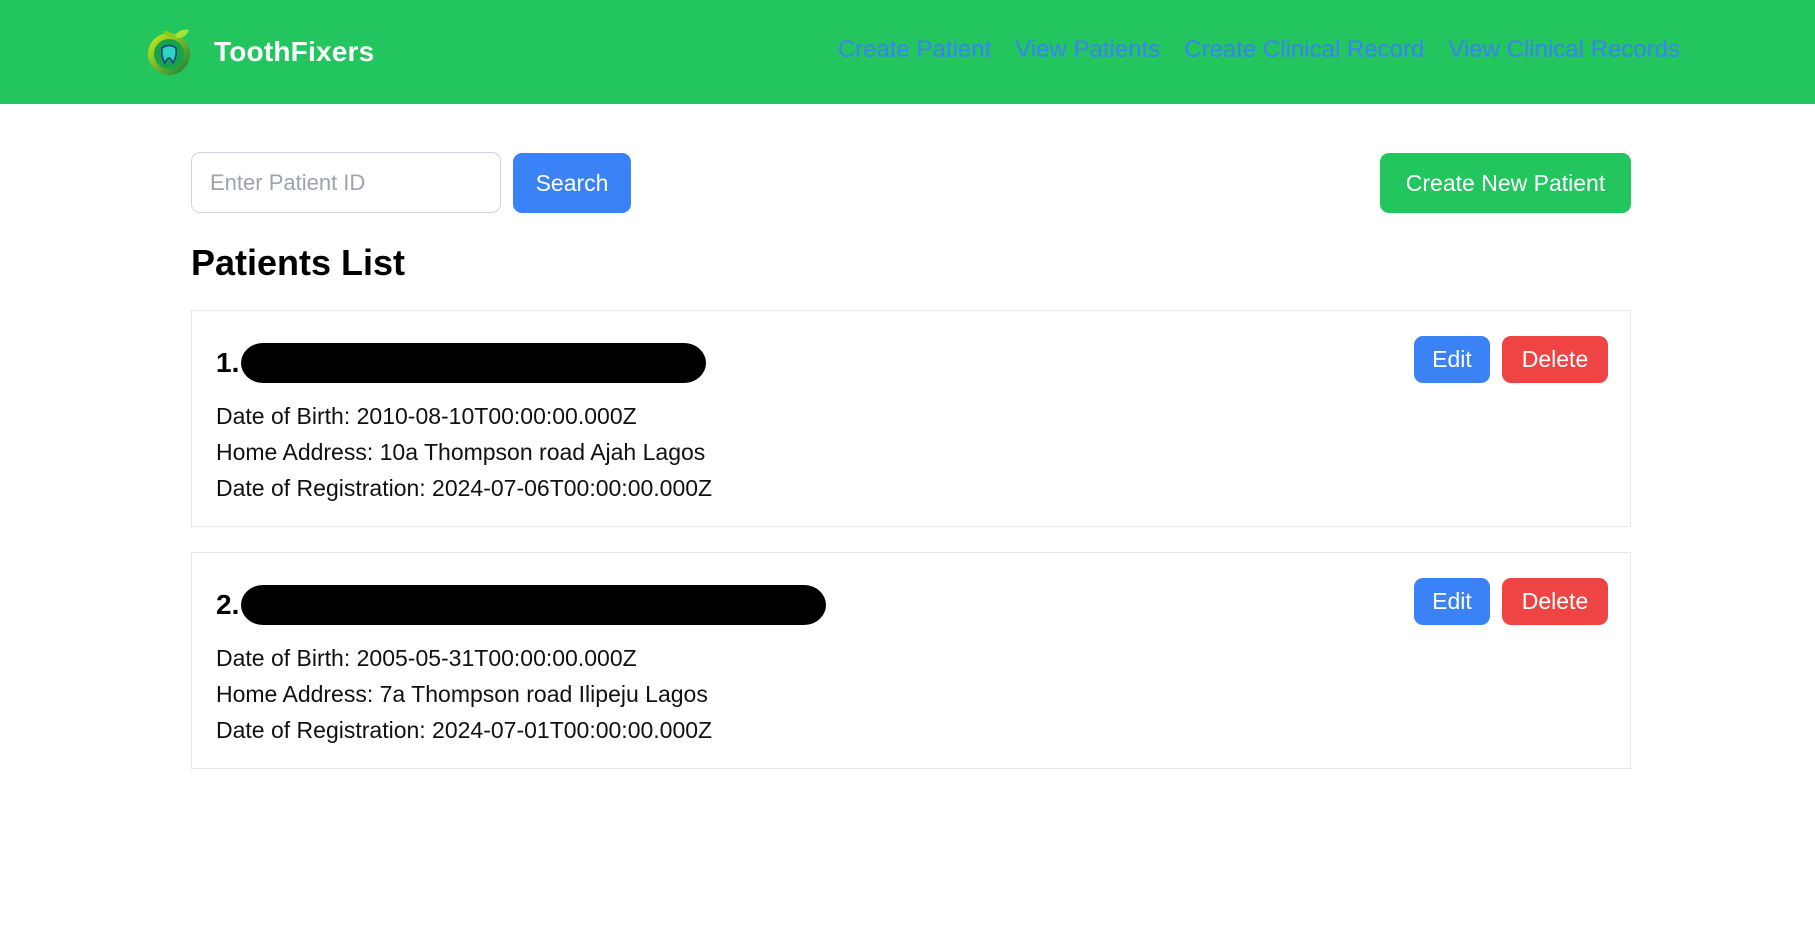 The image size is (1815, 936). I want to click on patient-index: 2., so click(228, 604).